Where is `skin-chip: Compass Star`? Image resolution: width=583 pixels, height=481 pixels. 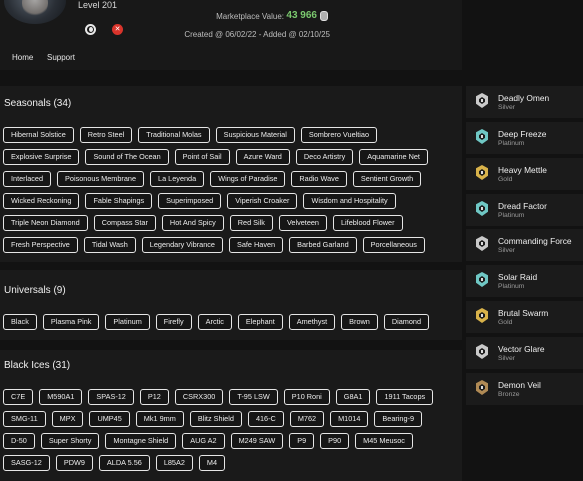 skin-chip: Compass Star is located at coordinates (124, 223).